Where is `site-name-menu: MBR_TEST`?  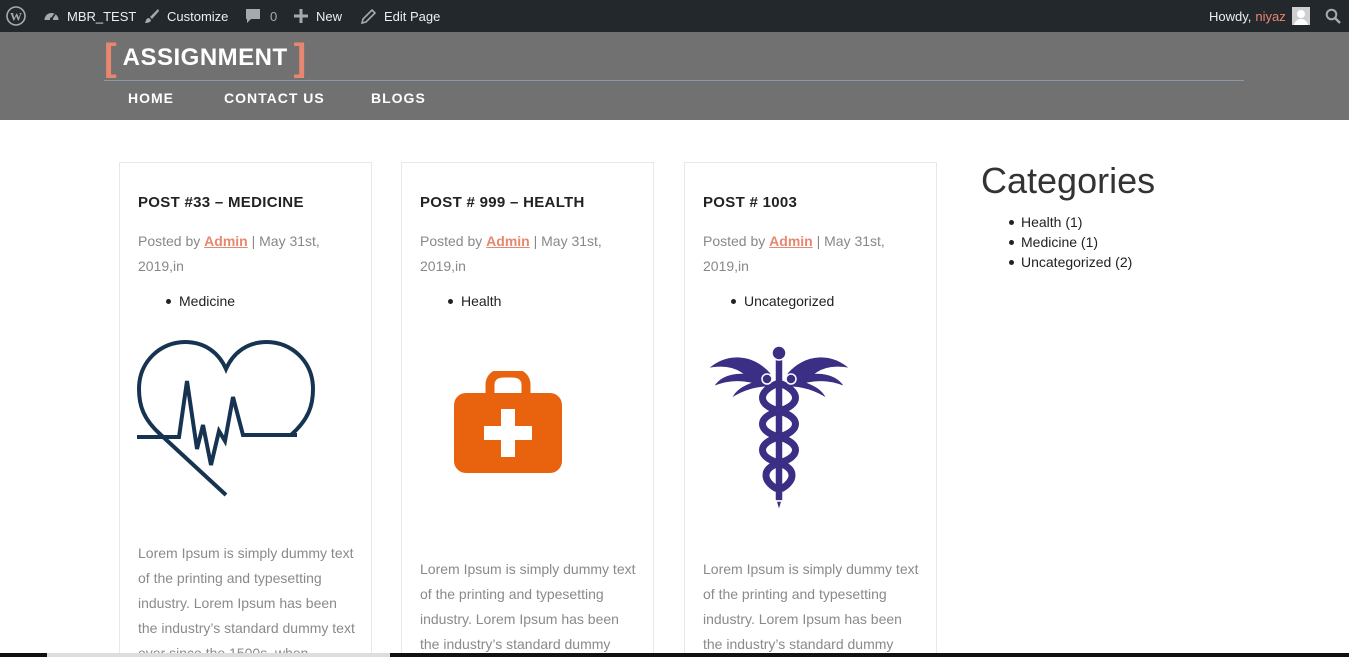 site-name-menu: MBR_TEST is located at coordinates (89, 16).